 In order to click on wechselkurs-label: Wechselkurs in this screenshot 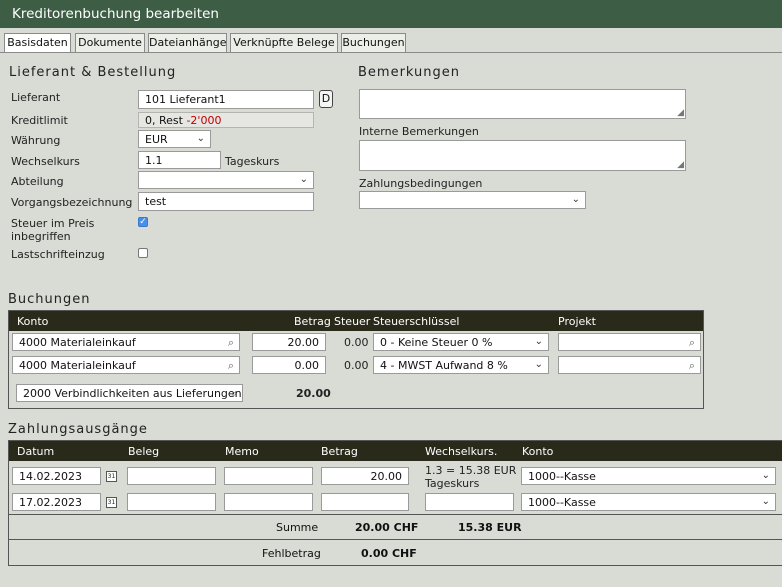, I will do `click(45, 161)`.